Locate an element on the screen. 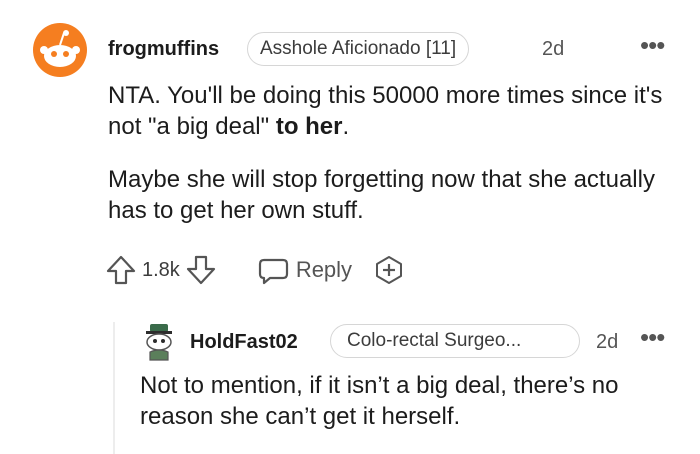  snoo-avatar-icon is located at coordinates (60, 50).